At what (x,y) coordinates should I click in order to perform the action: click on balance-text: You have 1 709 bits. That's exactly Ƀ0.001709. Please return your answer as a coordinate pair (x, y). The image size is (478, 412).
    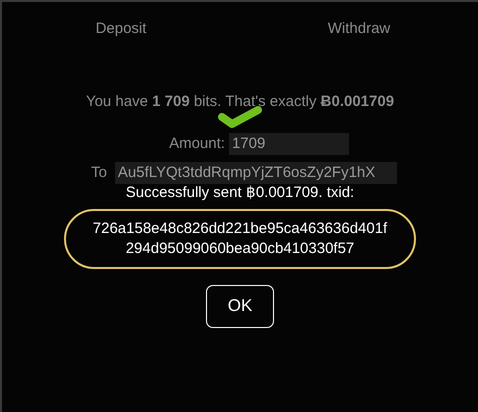
    Looking at the image, I should click on (240, 101).